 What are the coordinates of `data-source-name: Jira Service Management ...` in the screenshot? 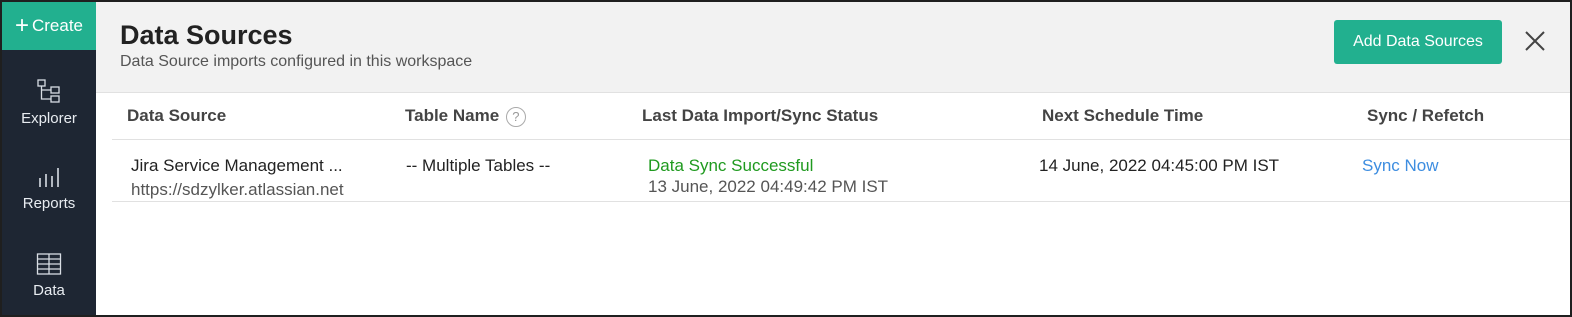 It's located at (237, 166).